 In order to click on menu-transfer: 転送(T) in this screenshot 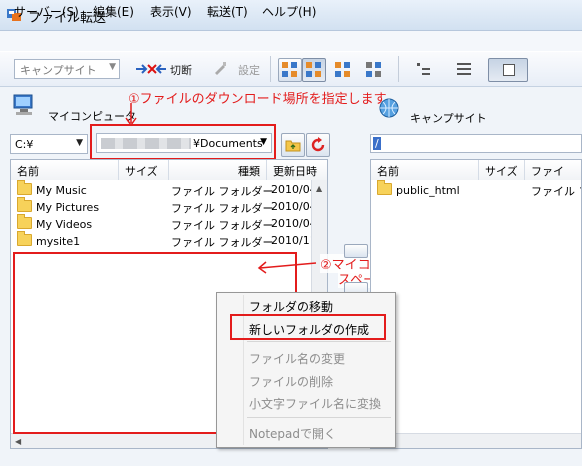, I will do `click(227, 11)`.